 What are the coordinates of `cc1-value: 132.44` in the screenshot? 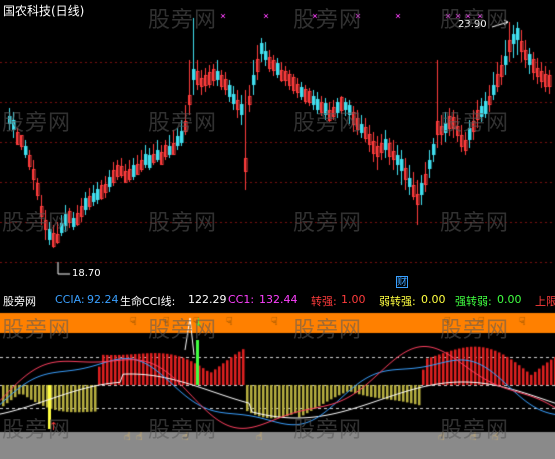 It's located at (278, 299).